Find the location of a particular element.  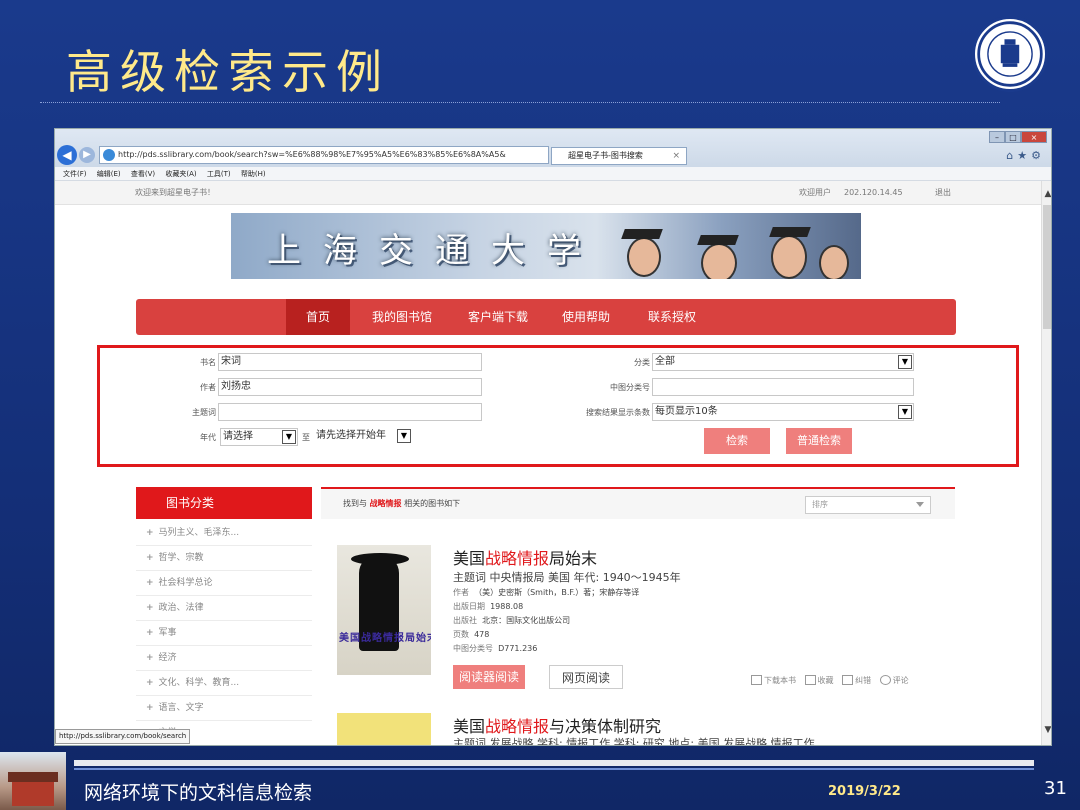

menu-favorites: 收藏夹(A) is located at coordinates (180, 174).